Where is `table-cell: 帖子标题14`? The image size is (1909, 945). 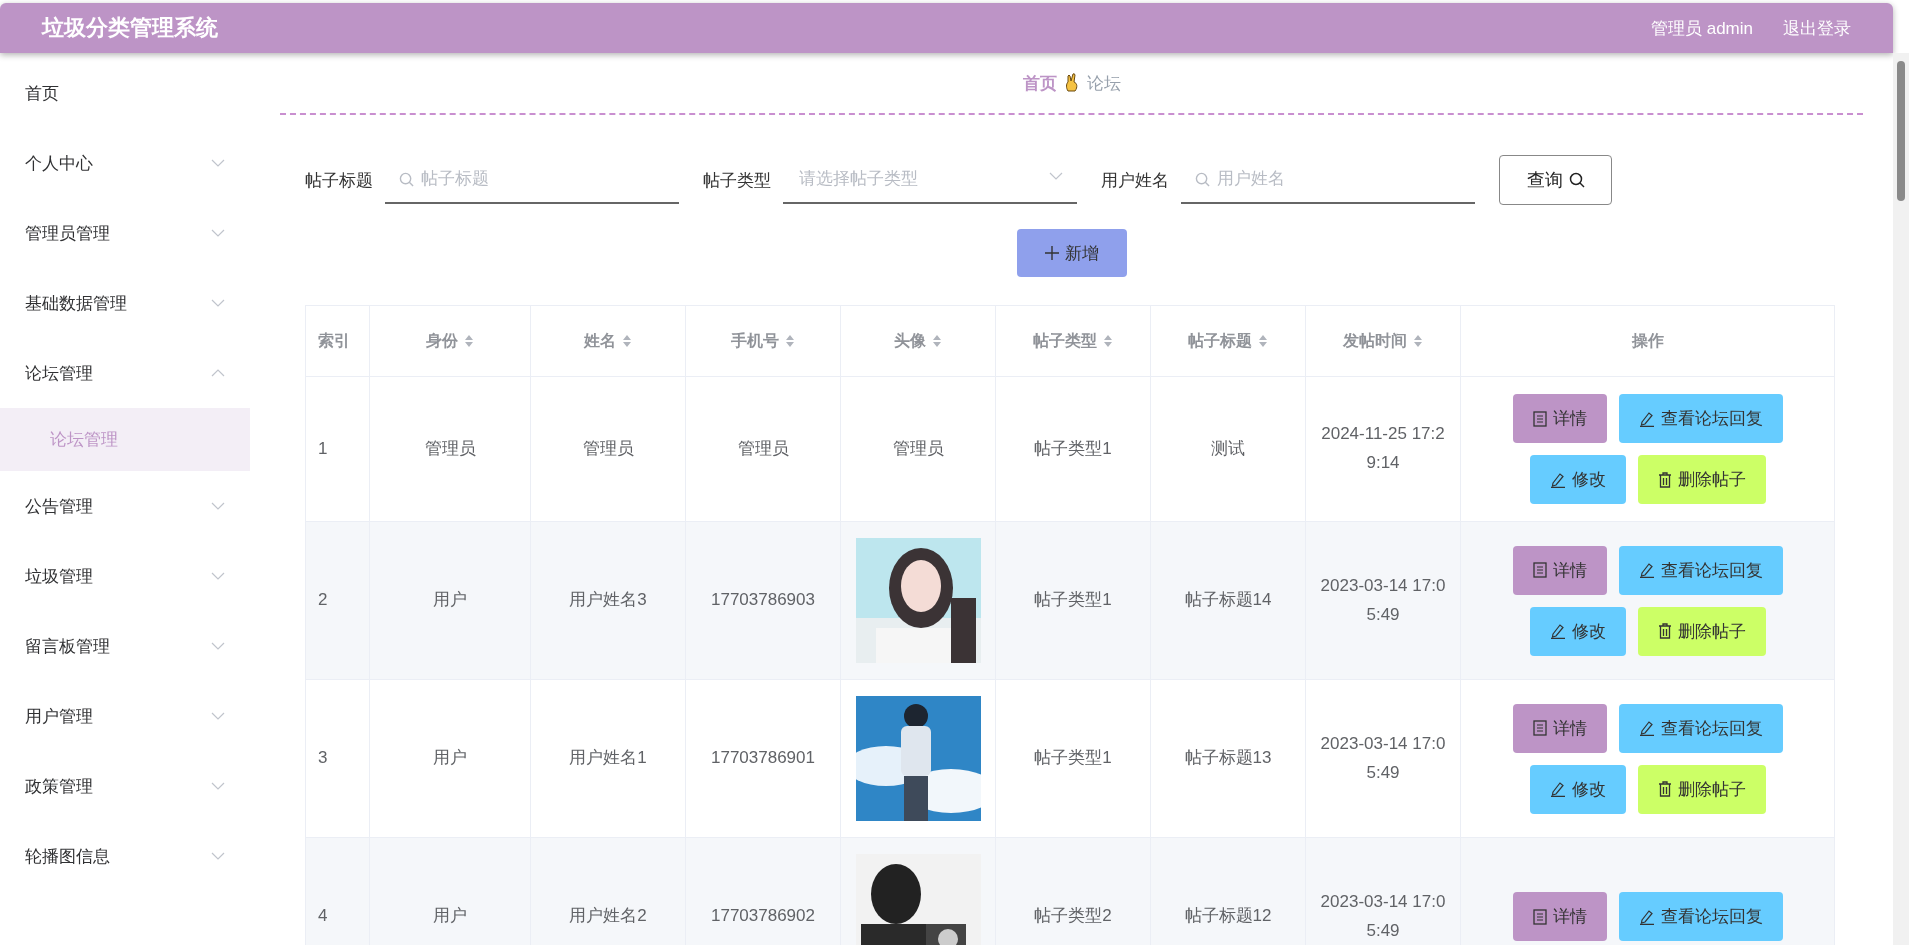
table-cell: 帖子标题14 is located at coordinates (1228, 600).